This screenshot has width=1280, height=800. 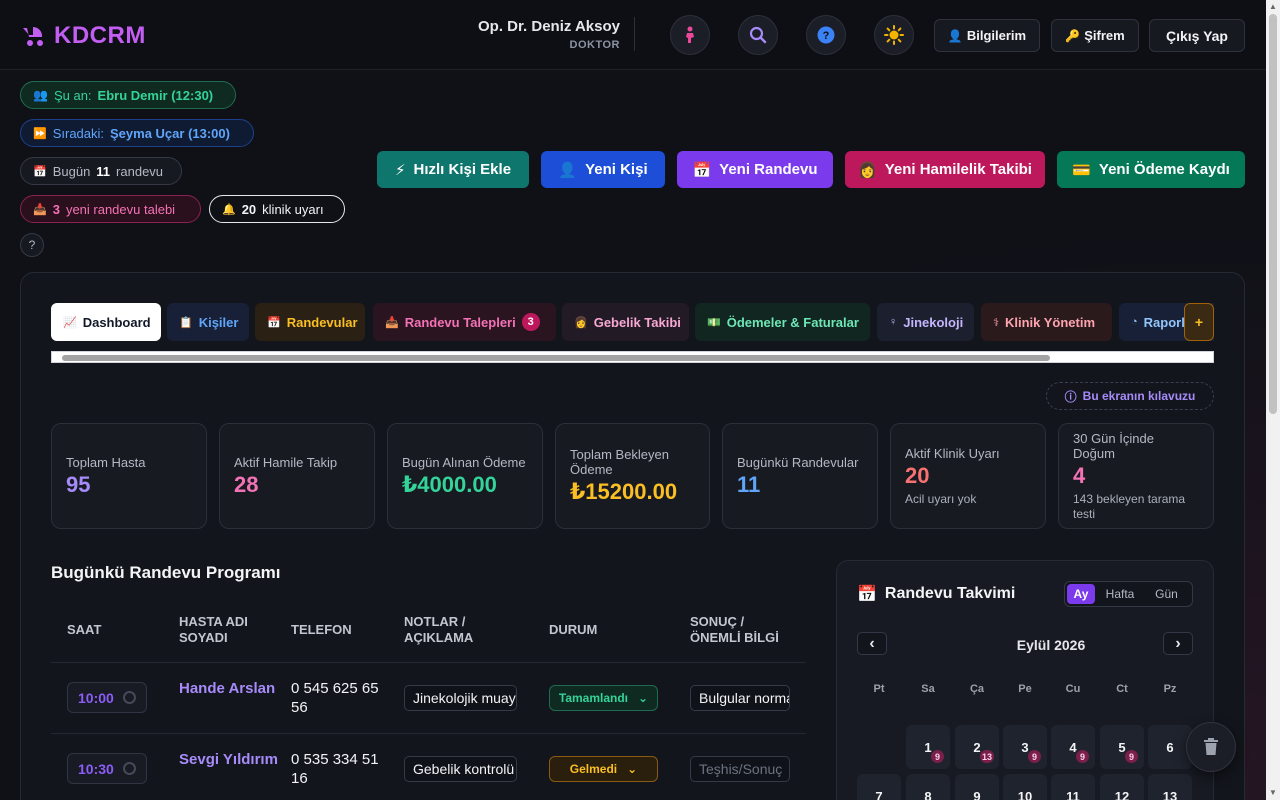 I want to click on quick-add-label: Hızlı Kişi Ekle, so click(x=462, y=169).